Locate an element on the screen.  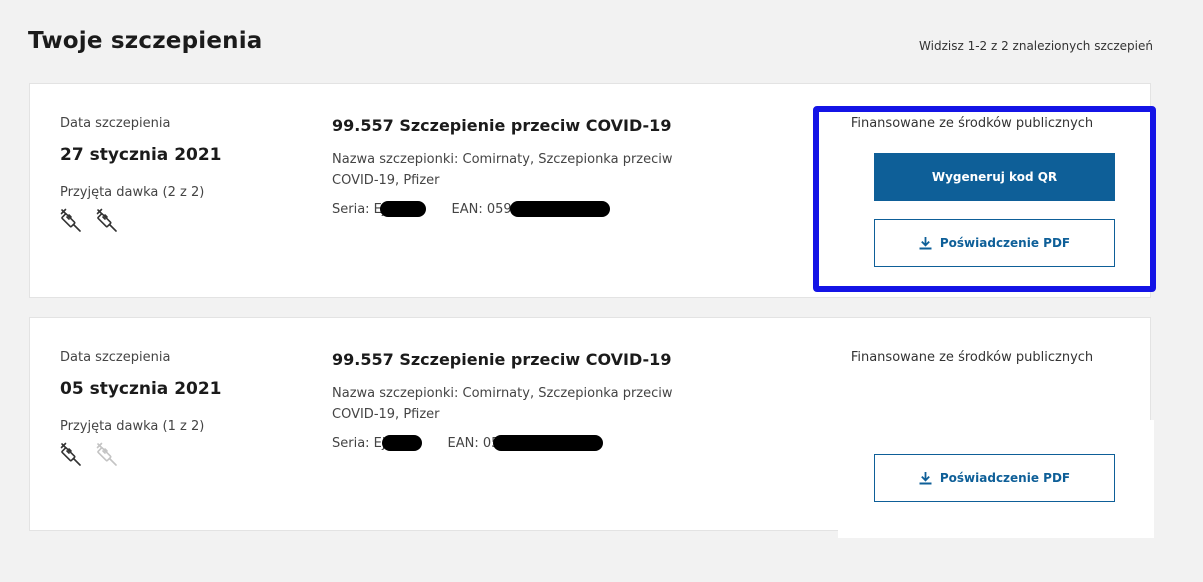
ean-code: EAN: 05 is located at coordinates (526, 443).